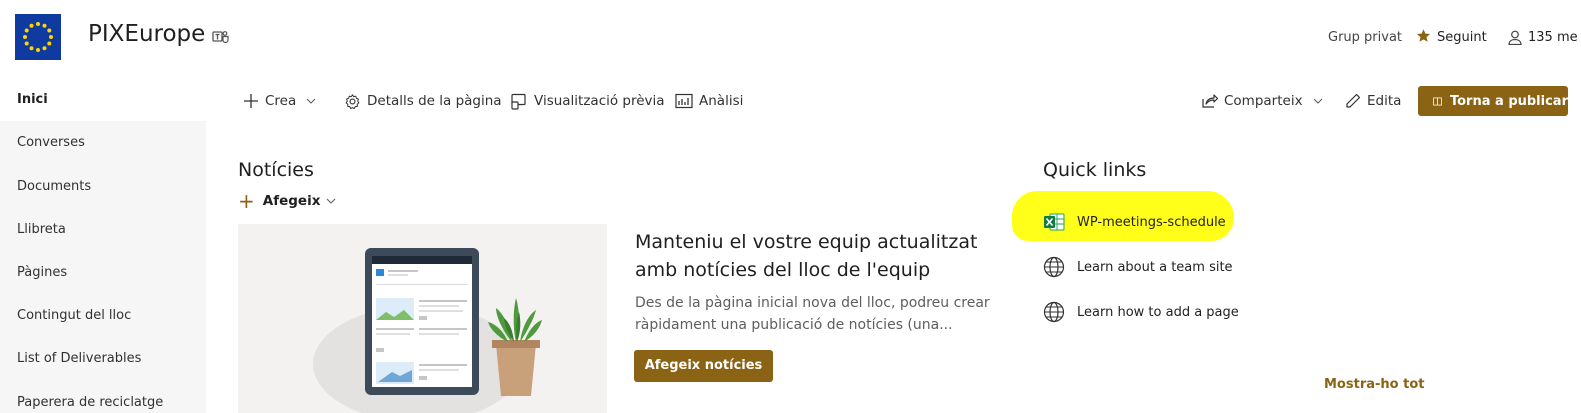  What do you see at coordinates (352, 101) in the screenshot?
I see `gear-icon` at bounding box center [352, 101].